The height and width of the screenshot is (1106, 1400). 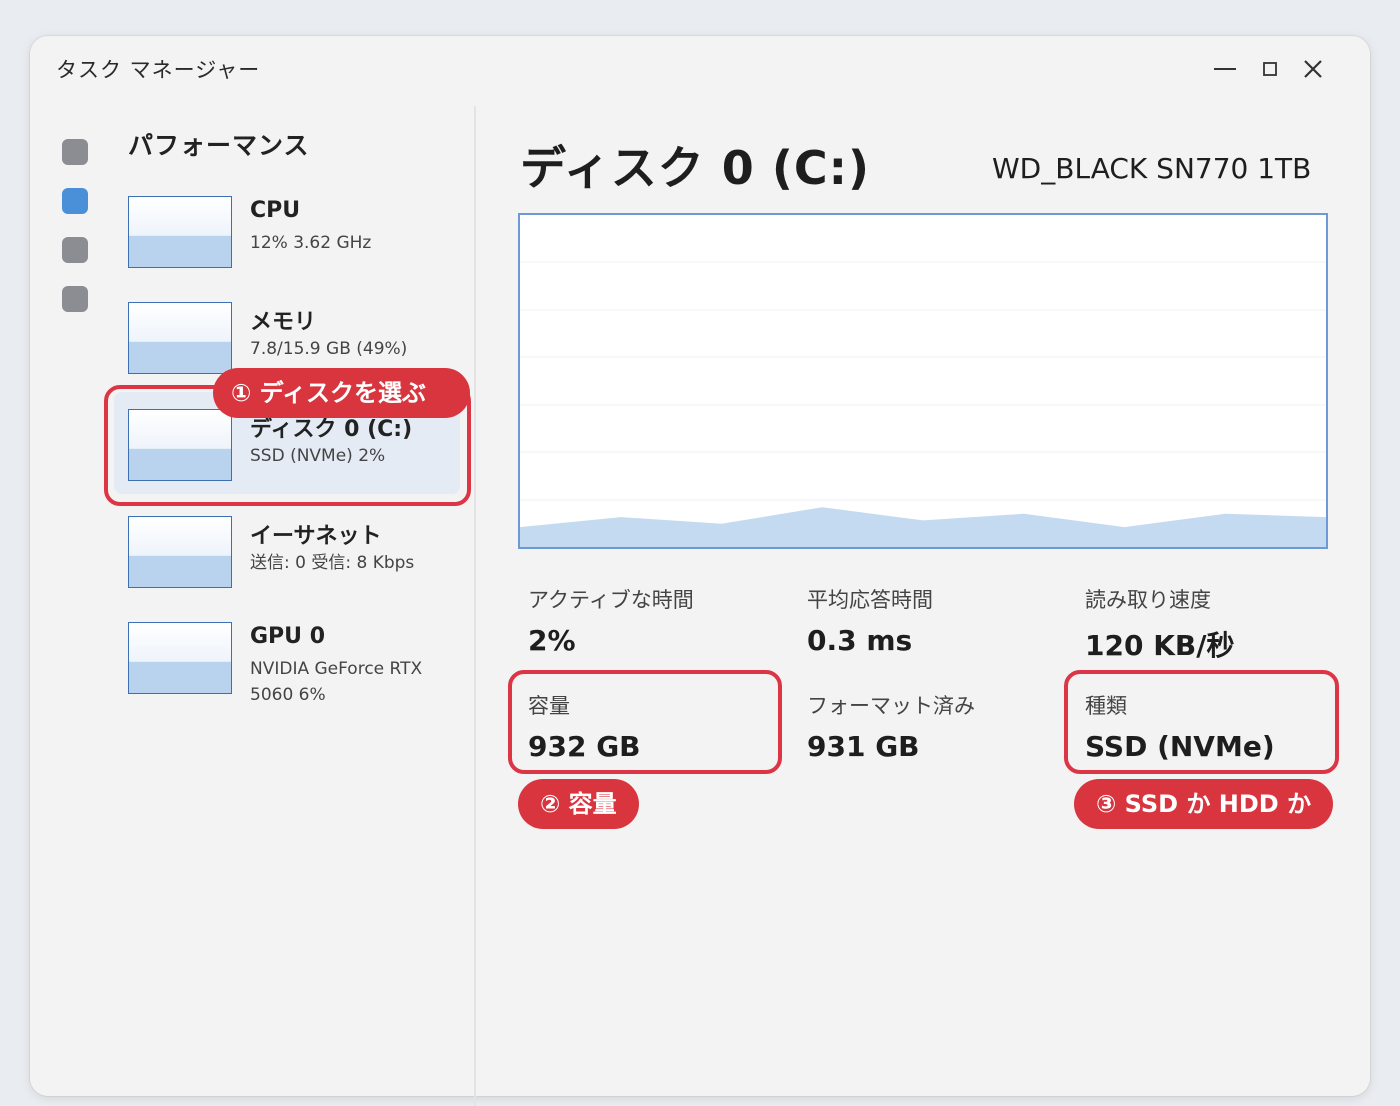 What do you see at coordinates (1313, 69) in the screenshot?
I see `close-icon` at bounding box center [1313, 69].